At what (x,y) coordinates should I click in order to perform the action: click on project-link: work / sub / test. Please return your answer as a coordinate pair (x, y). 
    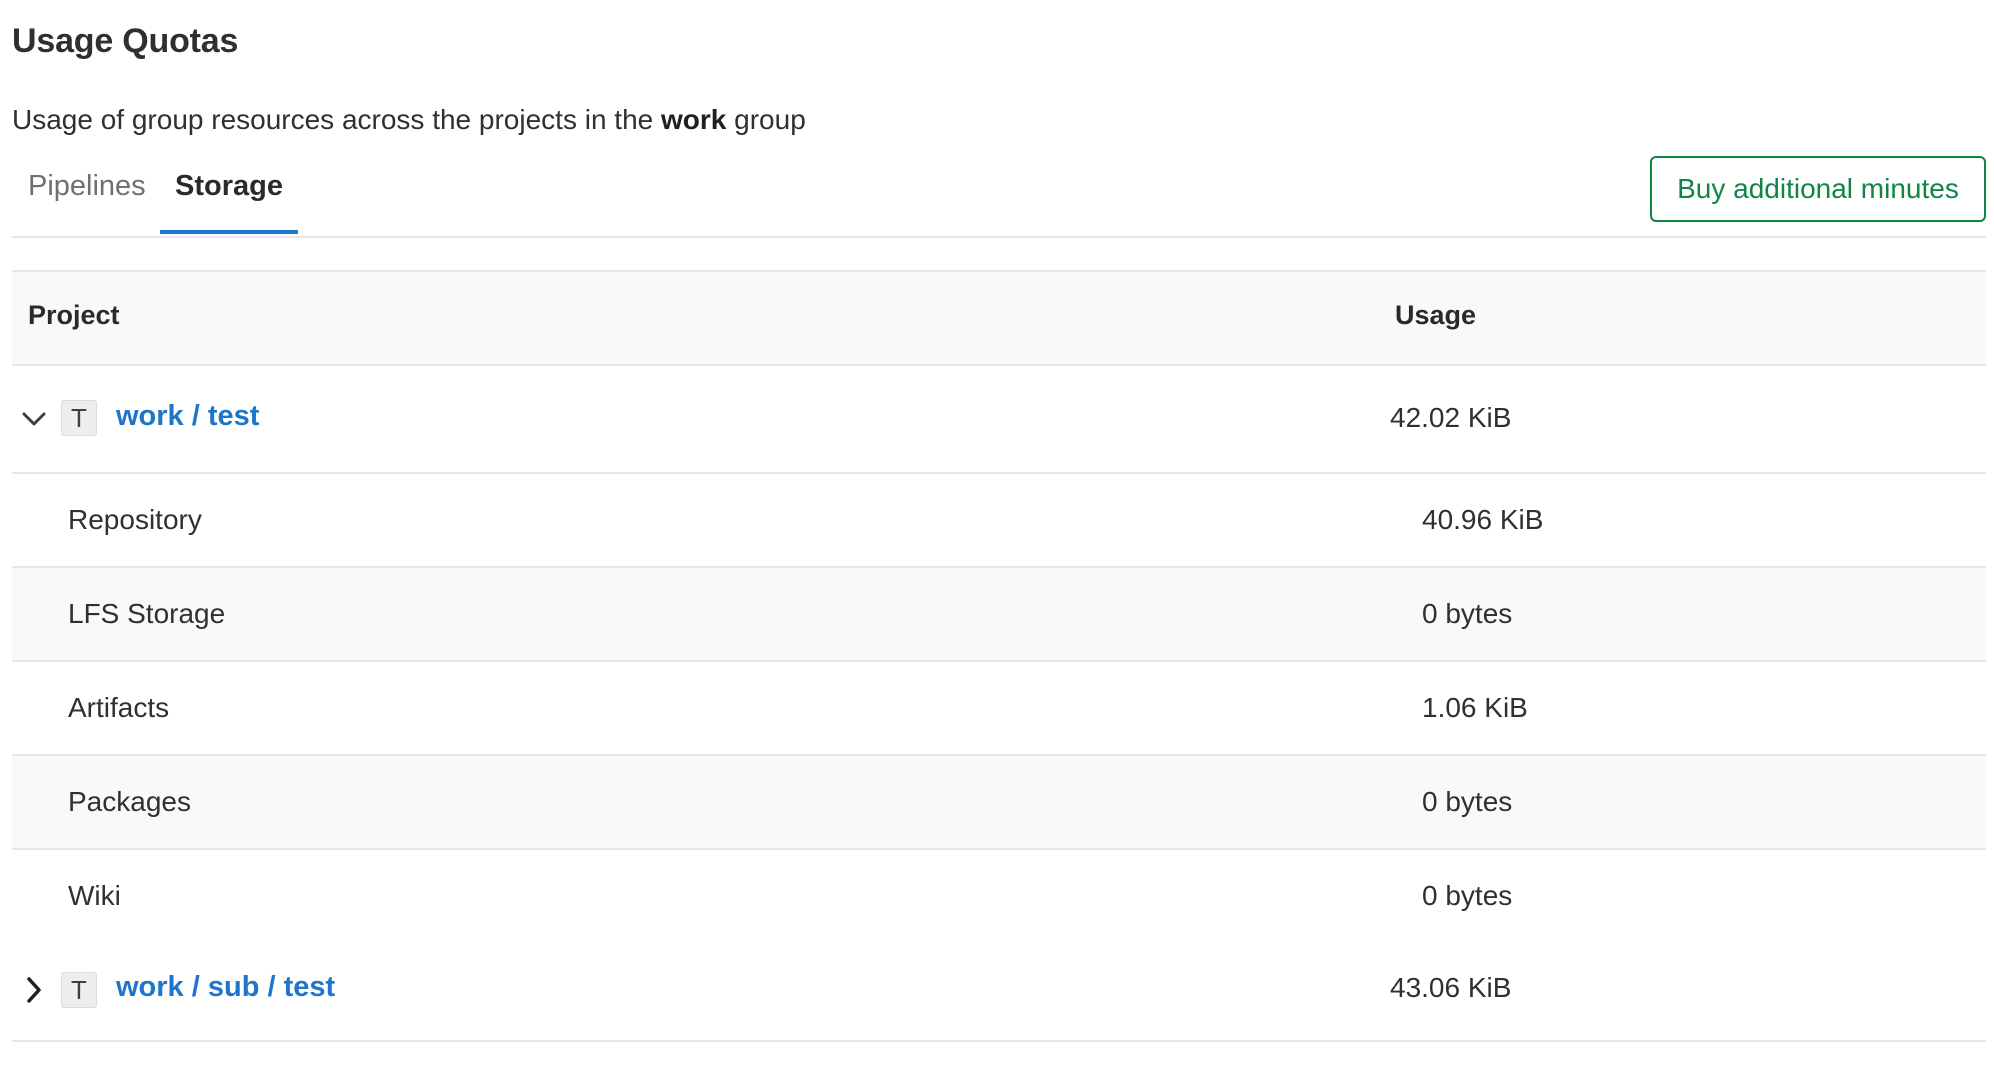
    Looking at the image, I should click on (225, 987).